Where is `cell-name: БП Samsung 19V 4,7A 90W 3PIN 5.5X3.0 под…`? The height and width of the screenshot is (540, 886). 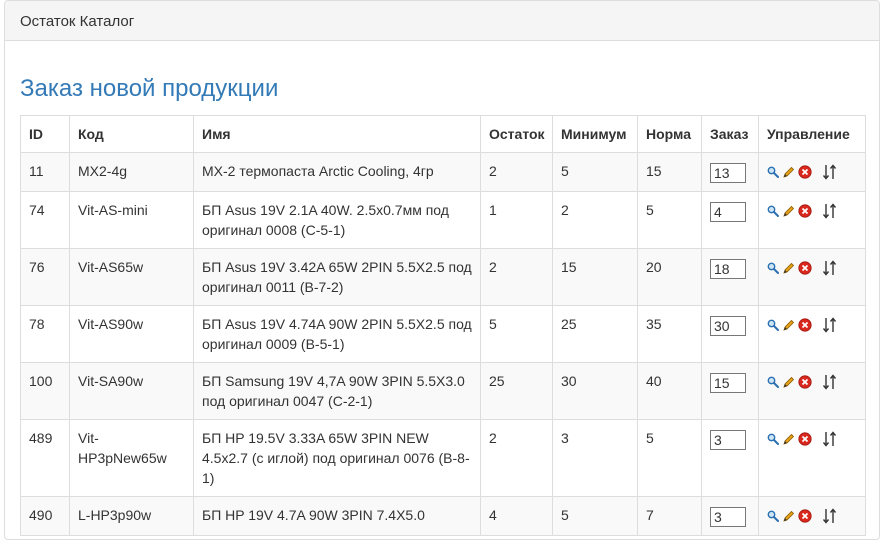
cell-name: БП Samsung 19V 4,7A 90W 3PIN 5.5X3.0 под… is located at coordinates (337, 391).